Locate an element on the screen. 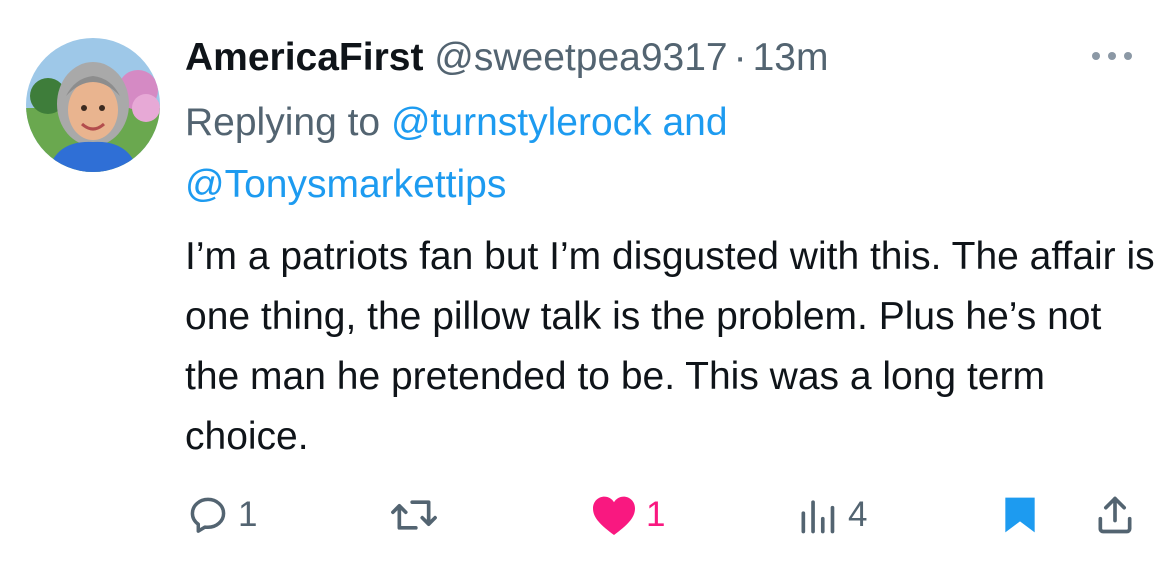 Image resolution: width=1170 pixels, height=575 pixels. mention-turnstylerock: @turnstylerock is located at coordinates (521, 122).